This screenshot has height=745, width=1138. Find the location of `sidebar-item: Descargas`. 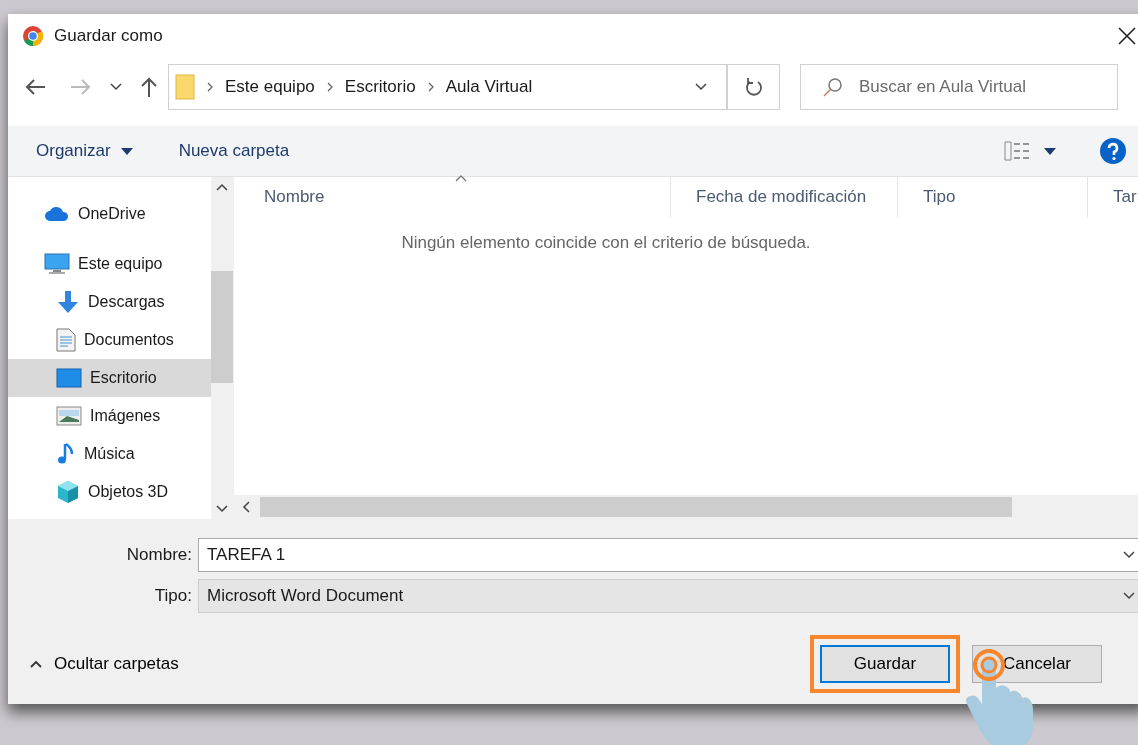

sidebar-item: Descargas is located at coordinates (109, 302).